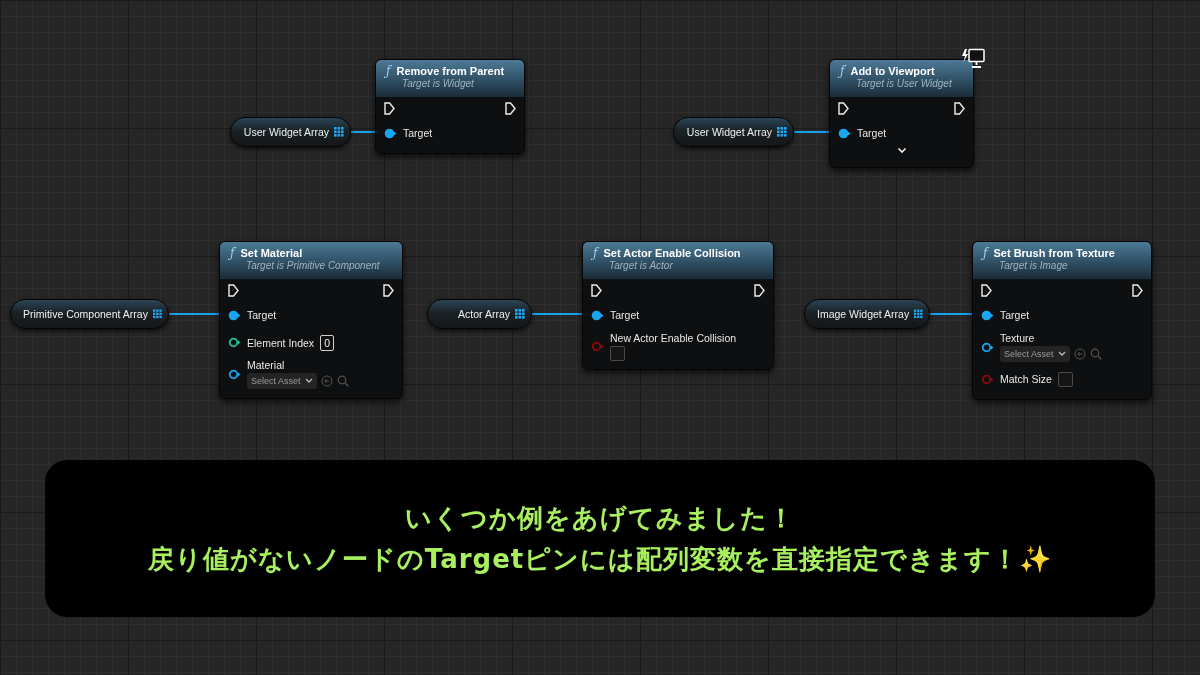 This screenshot has width=1200, height=675. Describe the element at coordinates (311, 320) in the screenshot. I see `function-node: ƒ Set Material Target is Primitive Component Target Element Index 0 Material Select Asset` at that location.